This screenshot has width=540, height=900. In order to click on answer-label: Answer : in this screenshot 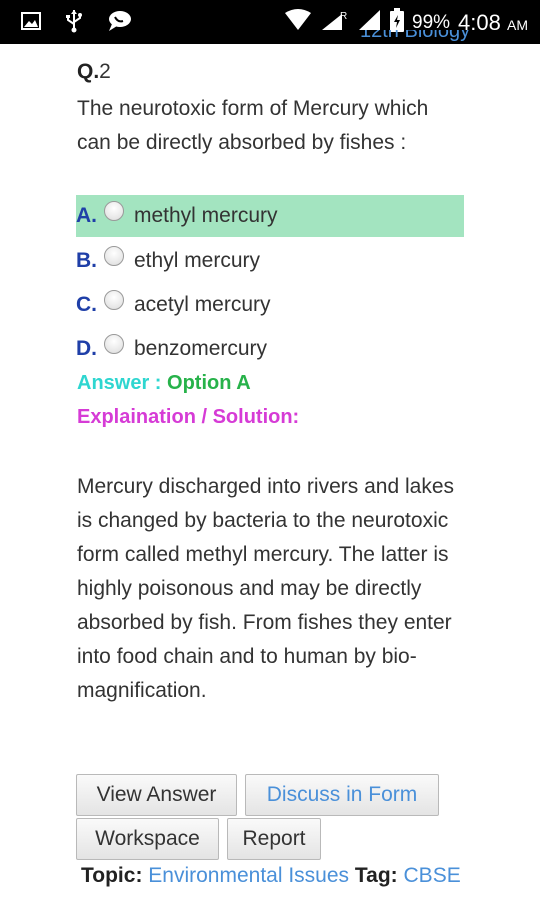, I will do `click(122, 383)`.